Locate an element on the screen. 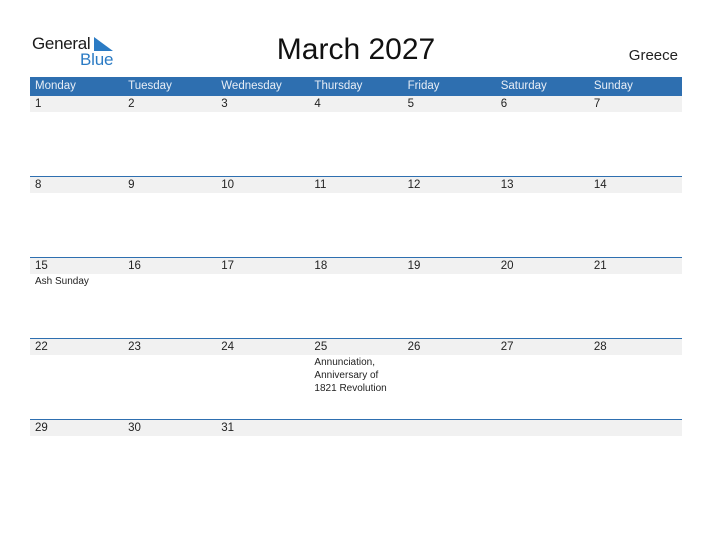 The width and height of the screenshot is (712, 550). week-cells: 1 2 3 4 5 6 7 is located at coordinates (356, 136).